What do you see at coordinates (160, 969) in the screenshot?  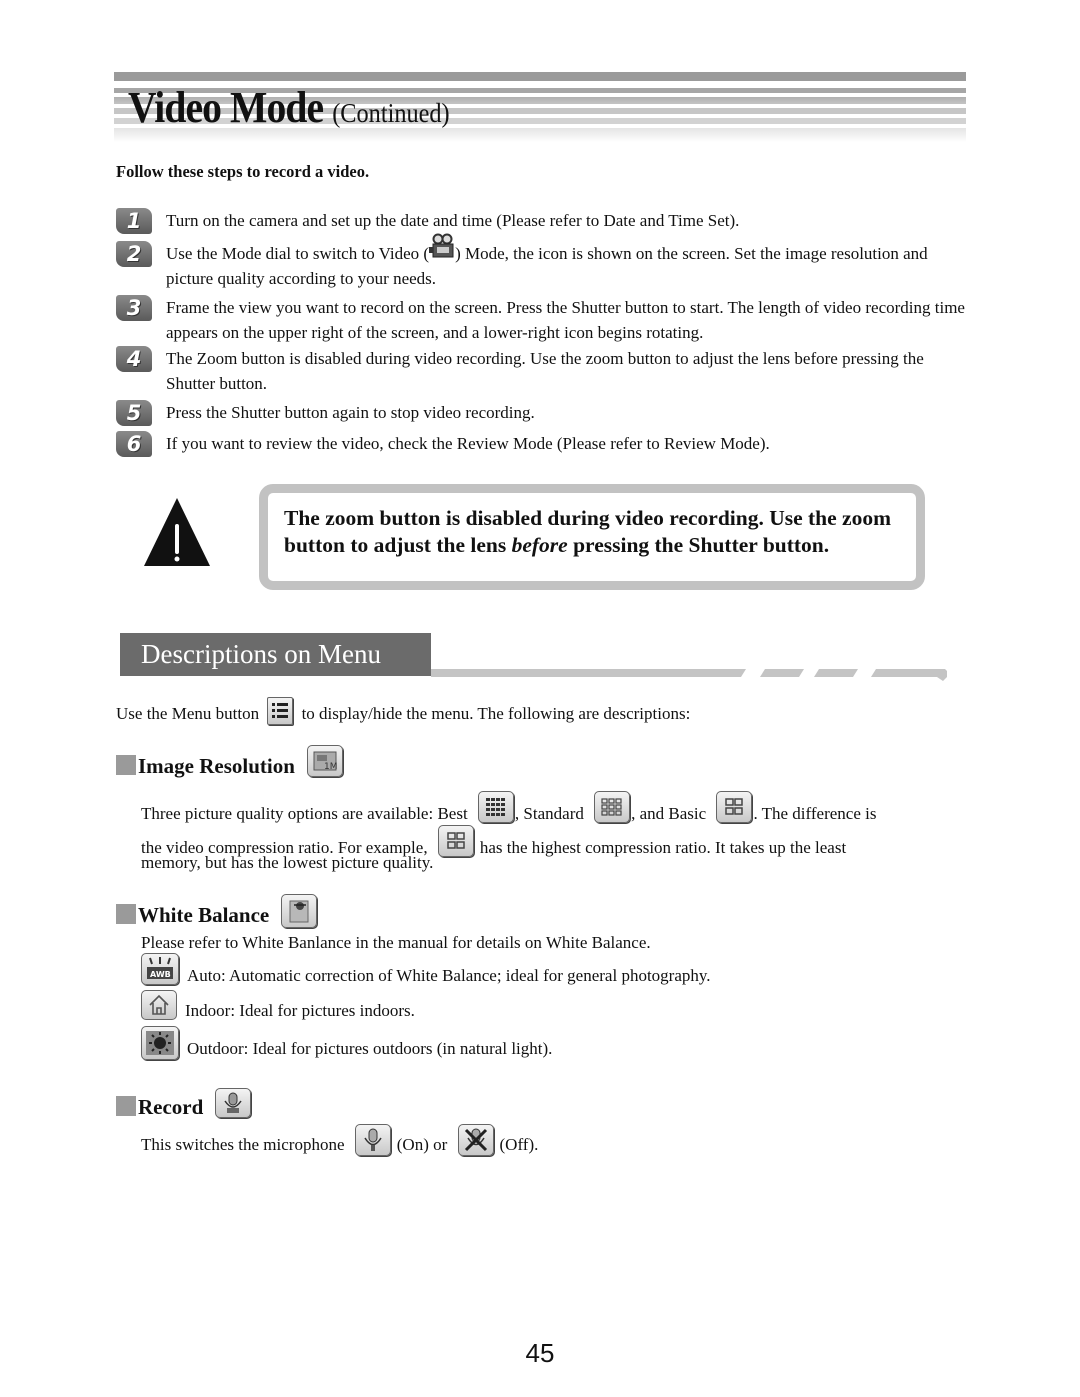 I see `wb-auto-icon: AWB` at bounding box center [160, 969].